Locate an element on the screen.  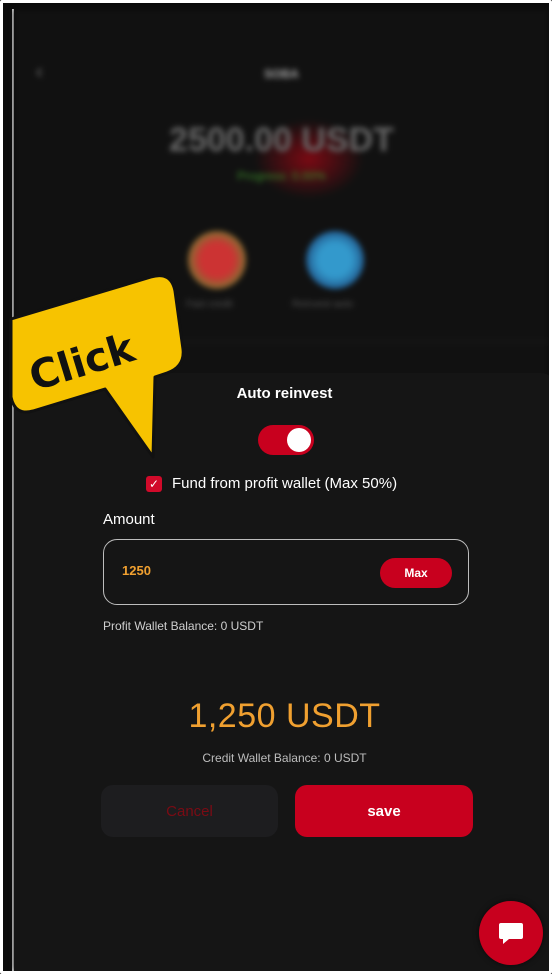
fund-from-profit-label: Fund from profit wallet (Max 50%) is located at coordinates (285, 483).